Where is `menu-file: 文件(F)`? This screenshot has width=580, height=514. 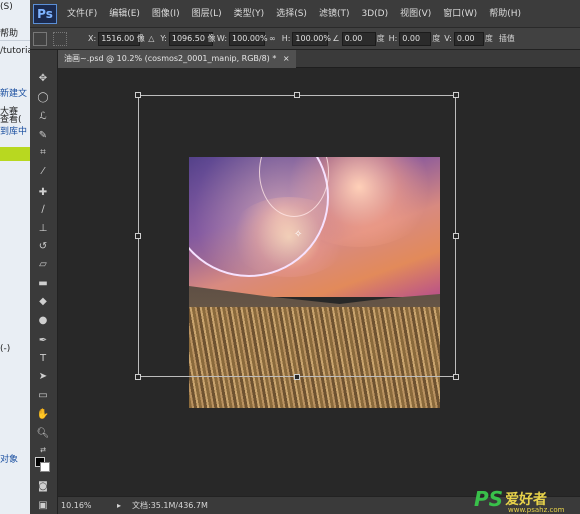 menu-file: 文件(F) is located at coordinates (82, 14).